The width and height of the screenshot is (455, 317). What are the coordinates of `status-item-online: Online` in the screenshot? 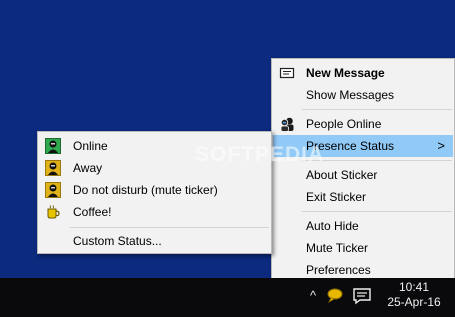 It's located at (154, 146).